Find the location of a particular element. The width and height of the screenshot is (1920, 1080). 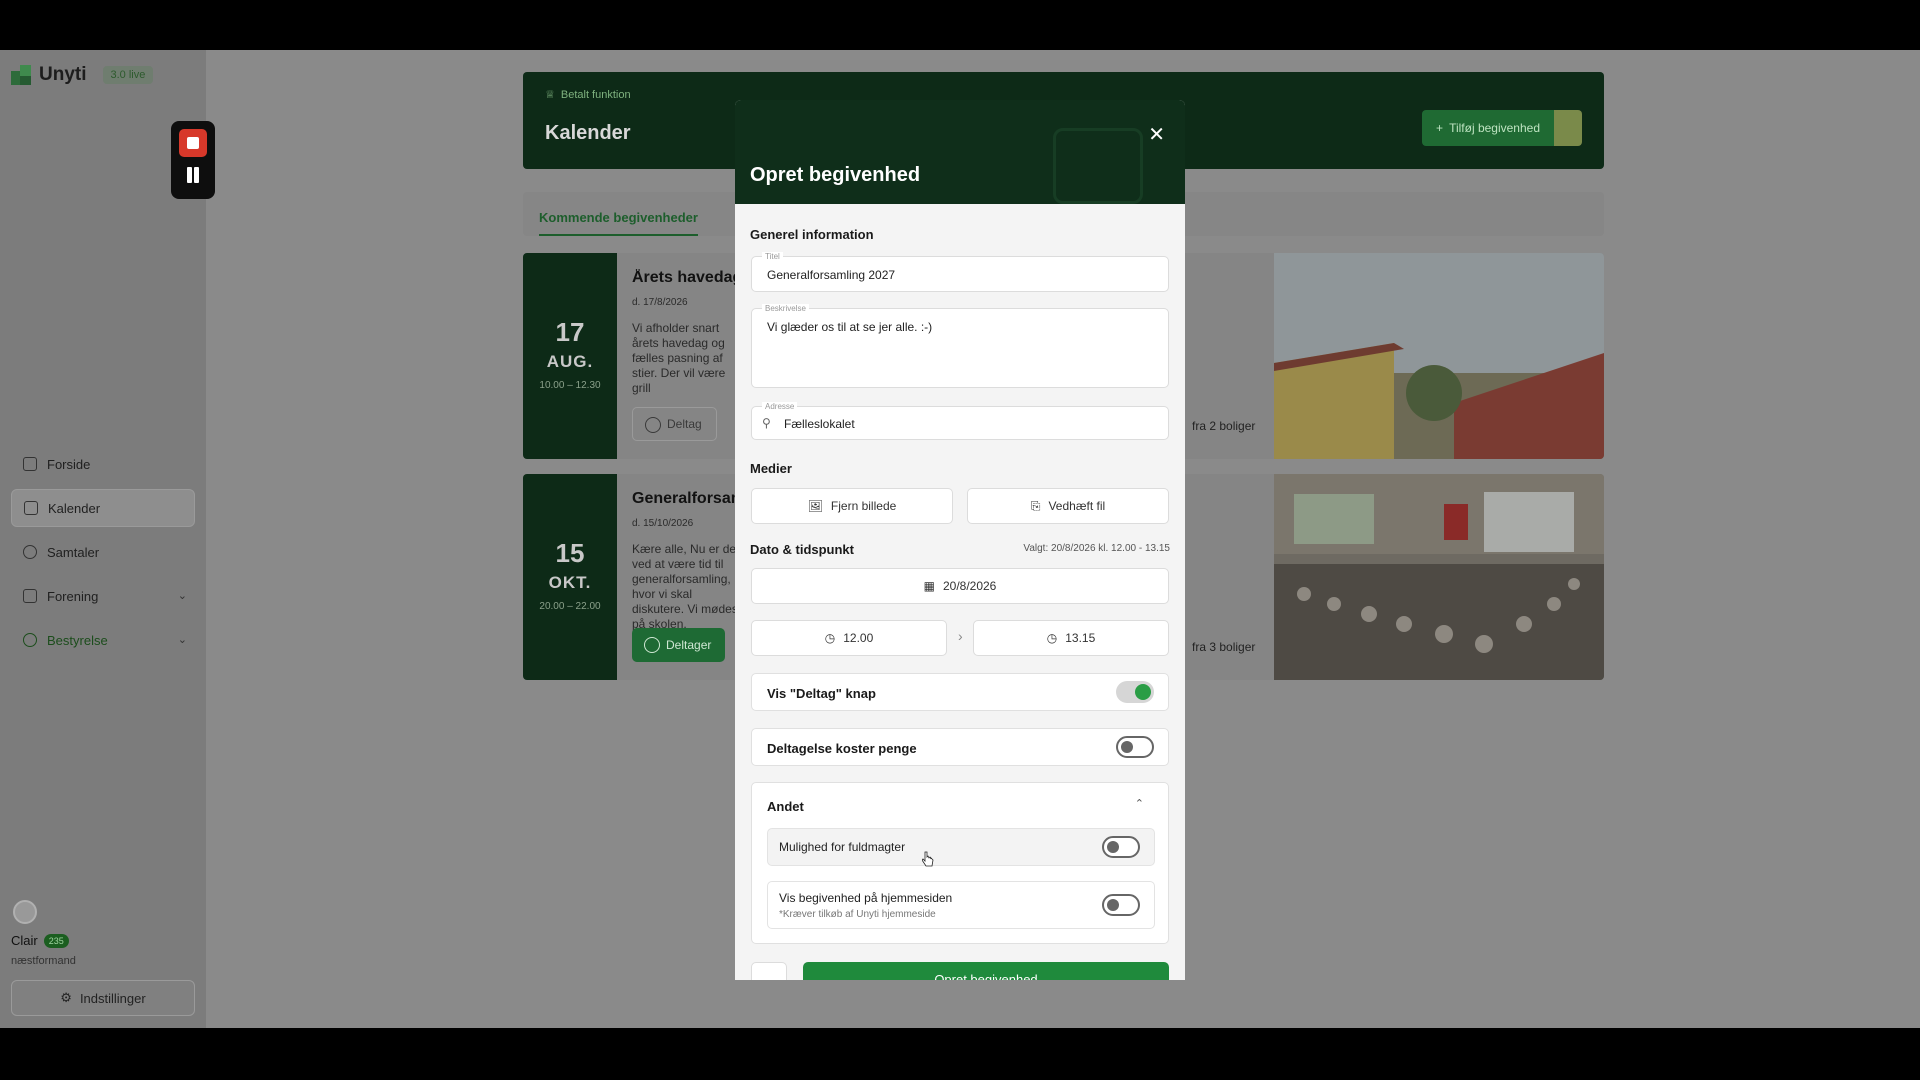

add-event-label: Tilføj begivenhed is located at coordinates (1494, 128).